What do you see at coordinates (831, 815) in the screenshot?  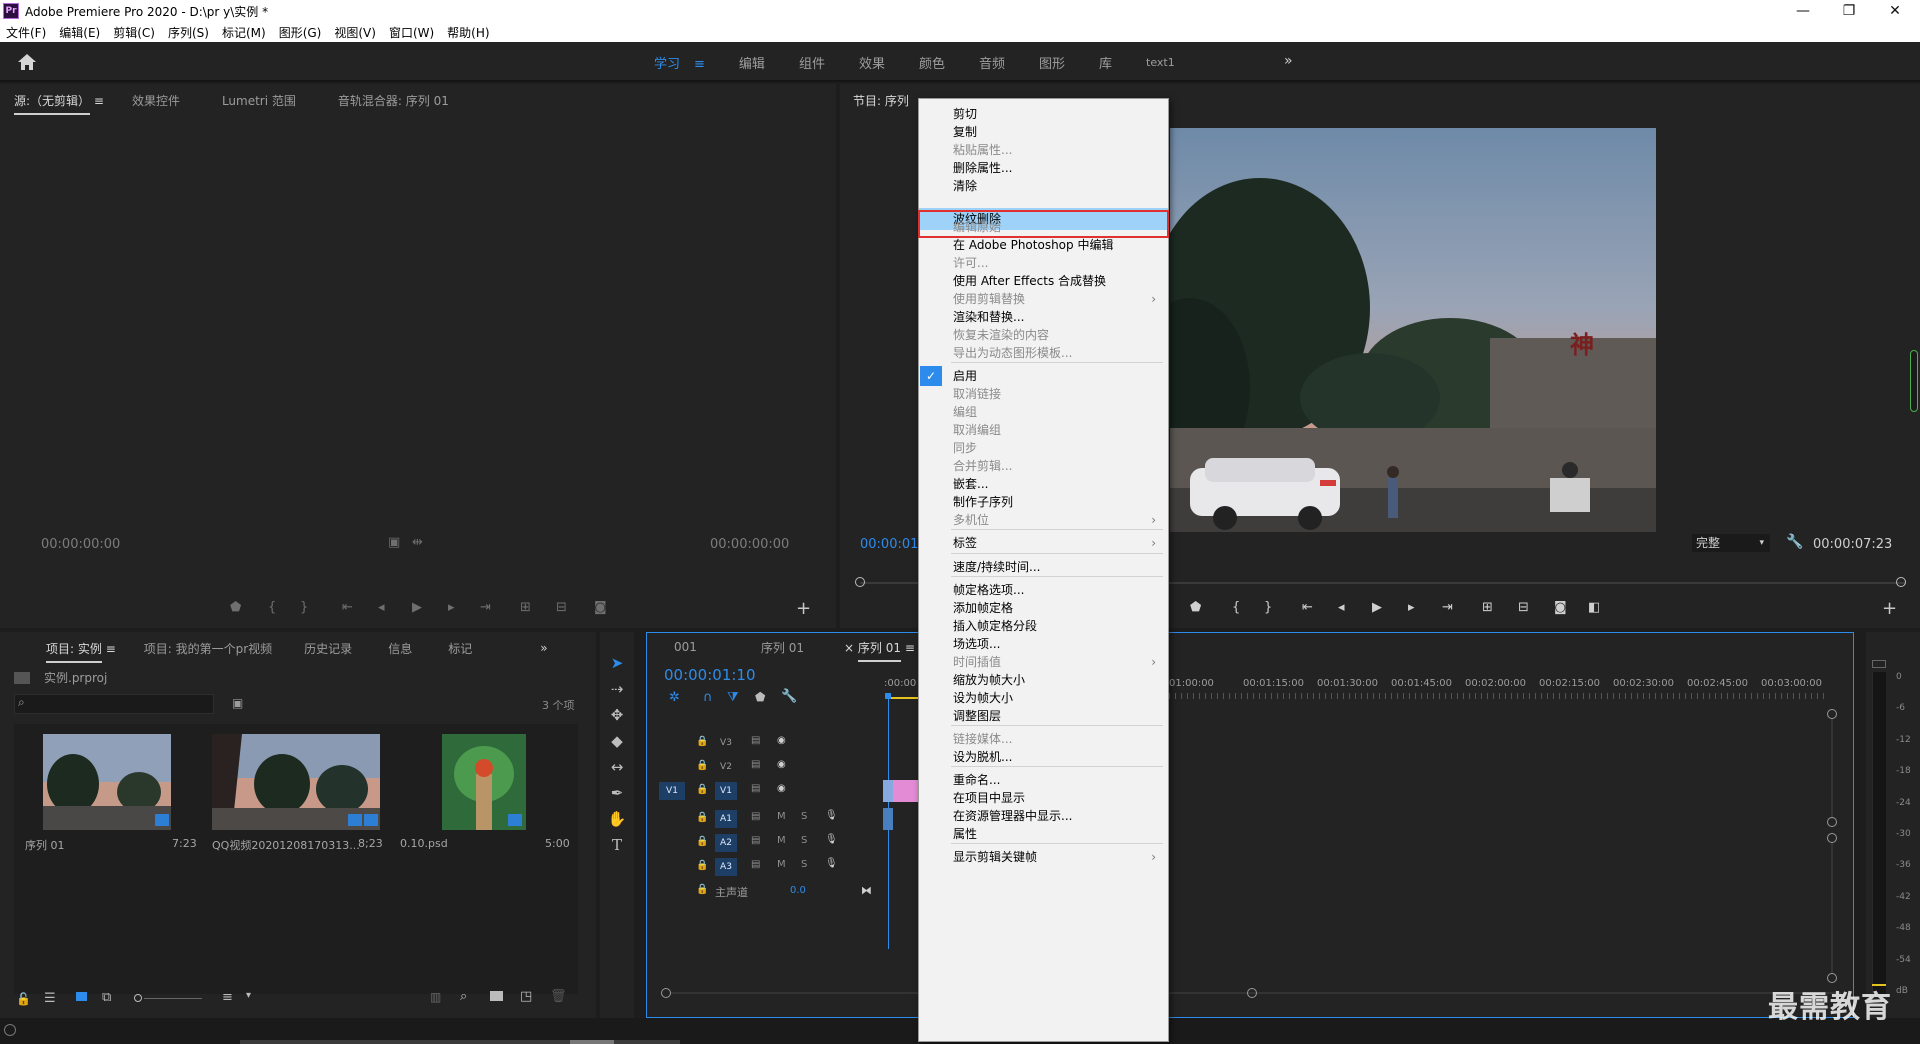 I see `microphone-icon: 🎙` at bounding box center [831, 815].